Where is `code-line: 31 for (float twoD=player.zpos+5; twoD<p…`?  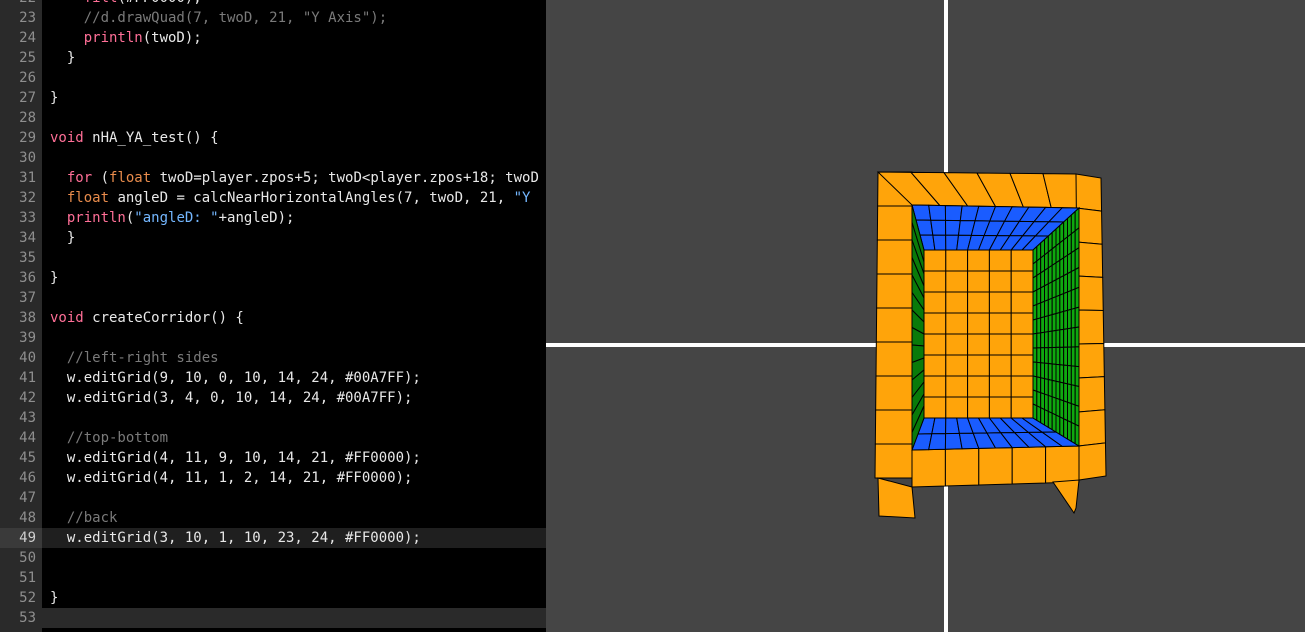 code-line: 31 for (float twoD=player.zpos+5; twoD<p… is located at coordinates (273, 178).